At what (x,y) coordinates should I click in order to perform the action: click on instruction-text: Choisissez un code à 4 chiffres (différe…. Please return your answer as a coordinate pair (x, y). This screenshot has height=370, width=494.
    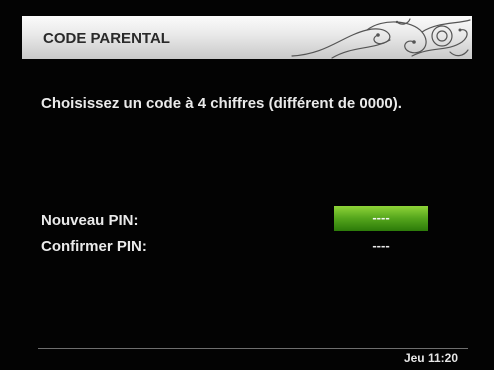
    Looking at the image, I should click on (221, 103).